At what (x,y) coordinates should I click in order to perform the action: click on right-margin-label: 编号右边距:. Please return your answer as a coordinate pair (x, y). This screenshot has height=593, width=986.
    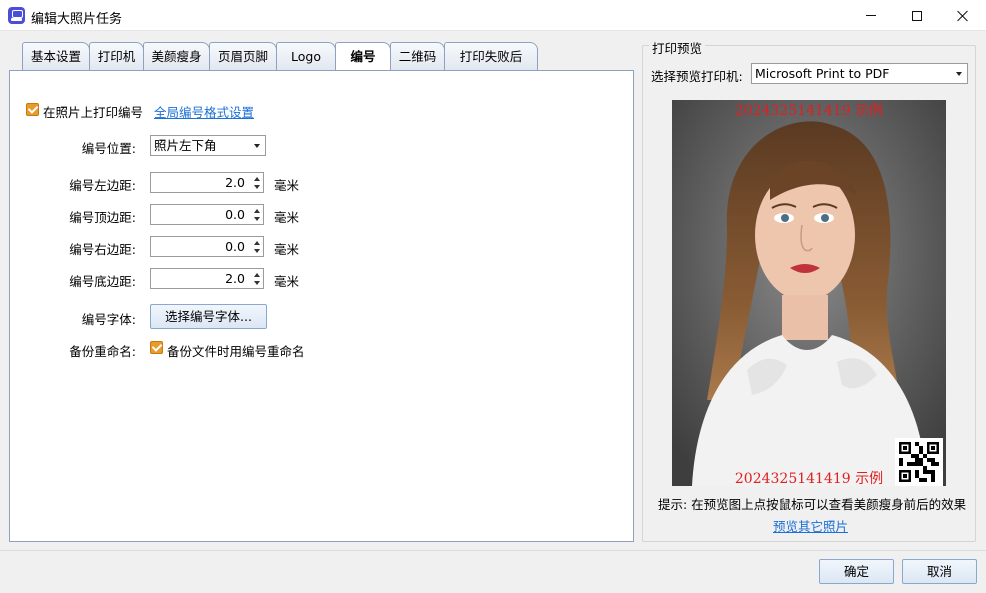
    Looking at the image, I should click on (102, 249).